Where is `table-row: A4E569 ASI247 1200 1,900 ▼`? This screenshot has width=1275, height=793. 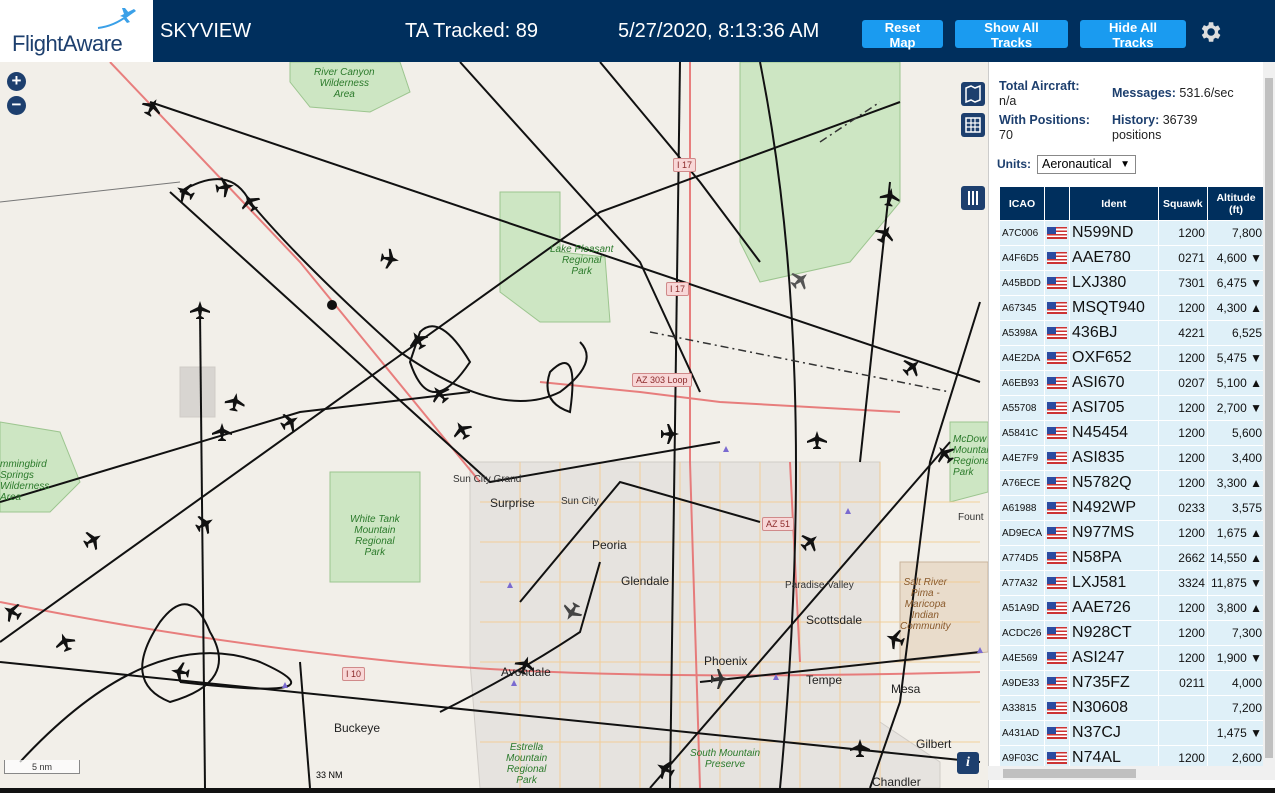
table-row: A4E569 ASI247 1200 1,900 ▼ is located at coordinates (1132, 658).